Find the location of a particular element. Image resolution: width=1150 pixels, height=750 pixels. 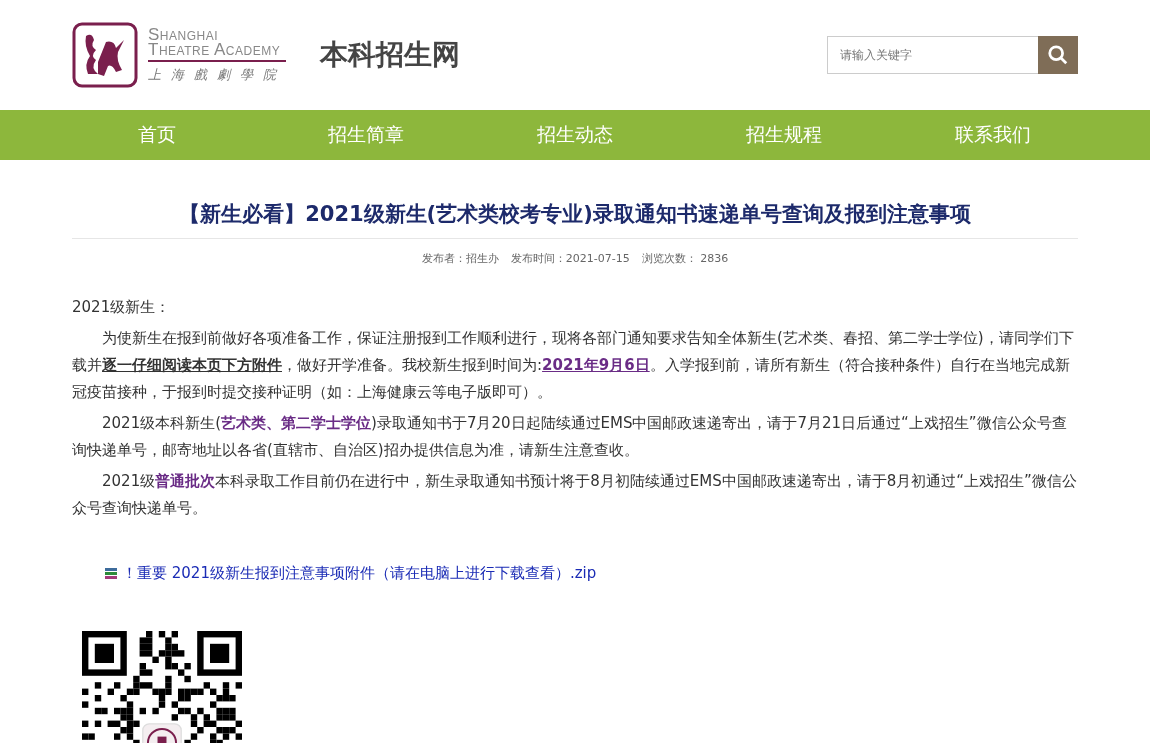

body-paragraph: 2021级普通批次本科录取工作目前仍在进行中，新生录取通知书预计将于8月初陆续通过EMS中国邮政速递寄出，请于8月初通过“上戏招生”微信公众号查询快递单号。 is located at coordinates (575, 495).